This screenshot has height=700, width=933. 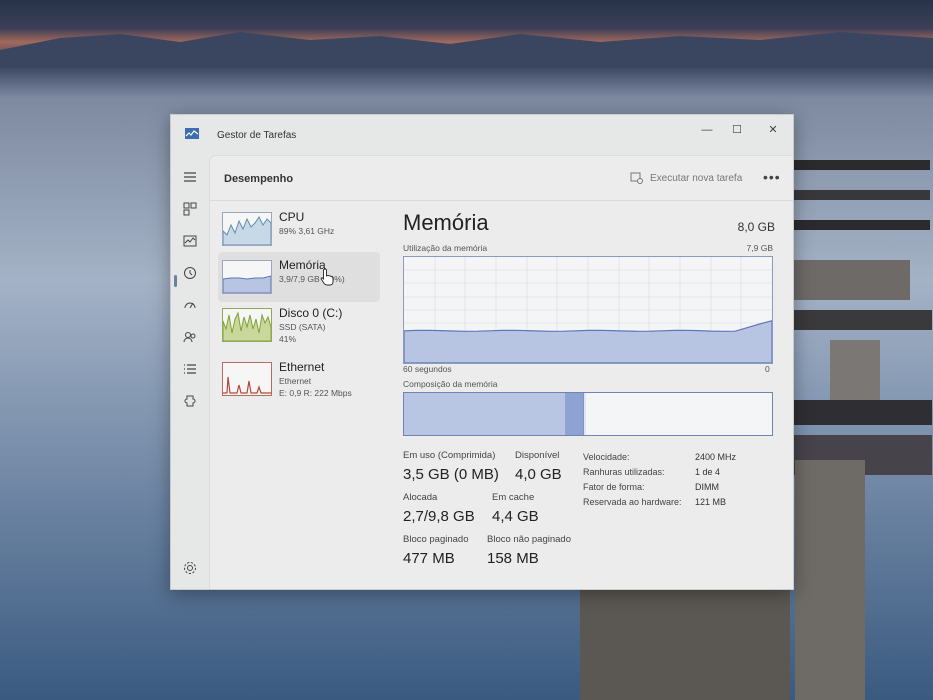 What do you see at coordinates (295, 381) in the screenshot?
I see `perf-item-detail: Ethernet` at bounding box center [295, 381].